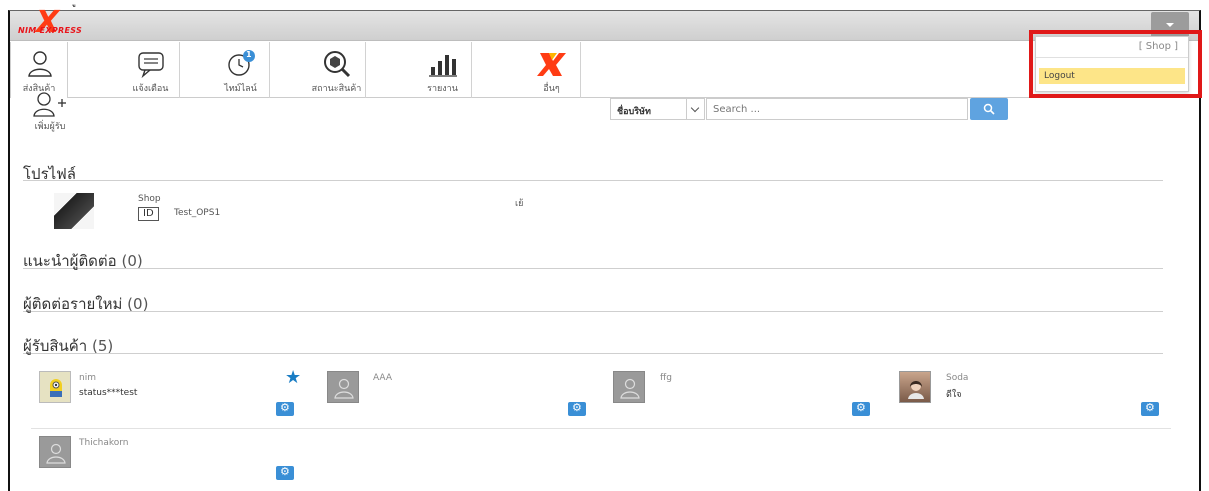 The width and height of the screenshot is (1209, 491). Describe the element at coordinates (74, 211) in the screenshot. I see `profile-avatar` at that location.